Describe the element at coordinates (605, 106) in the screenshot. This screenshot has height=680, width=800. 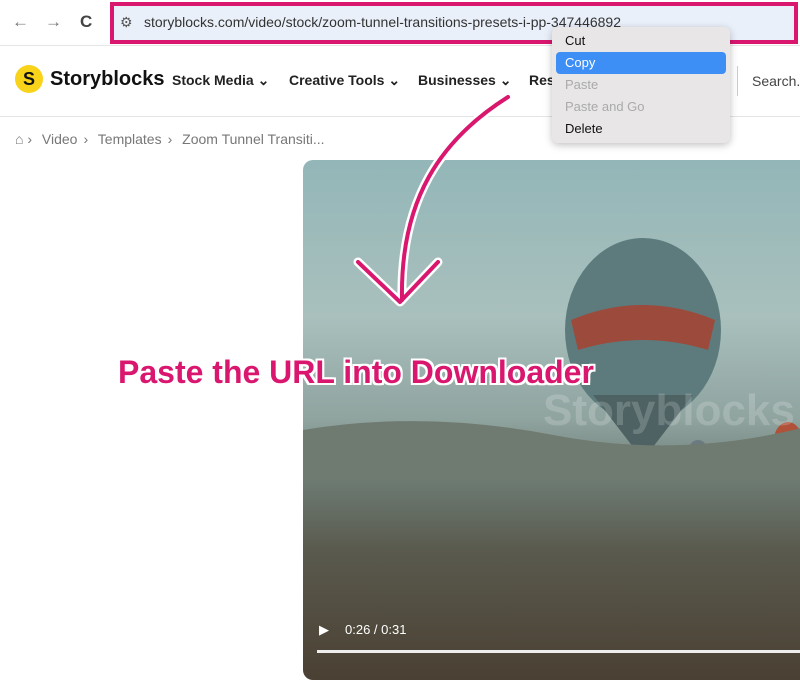
I see `menu-item-paste-and-go: Paste and Go` at that location.